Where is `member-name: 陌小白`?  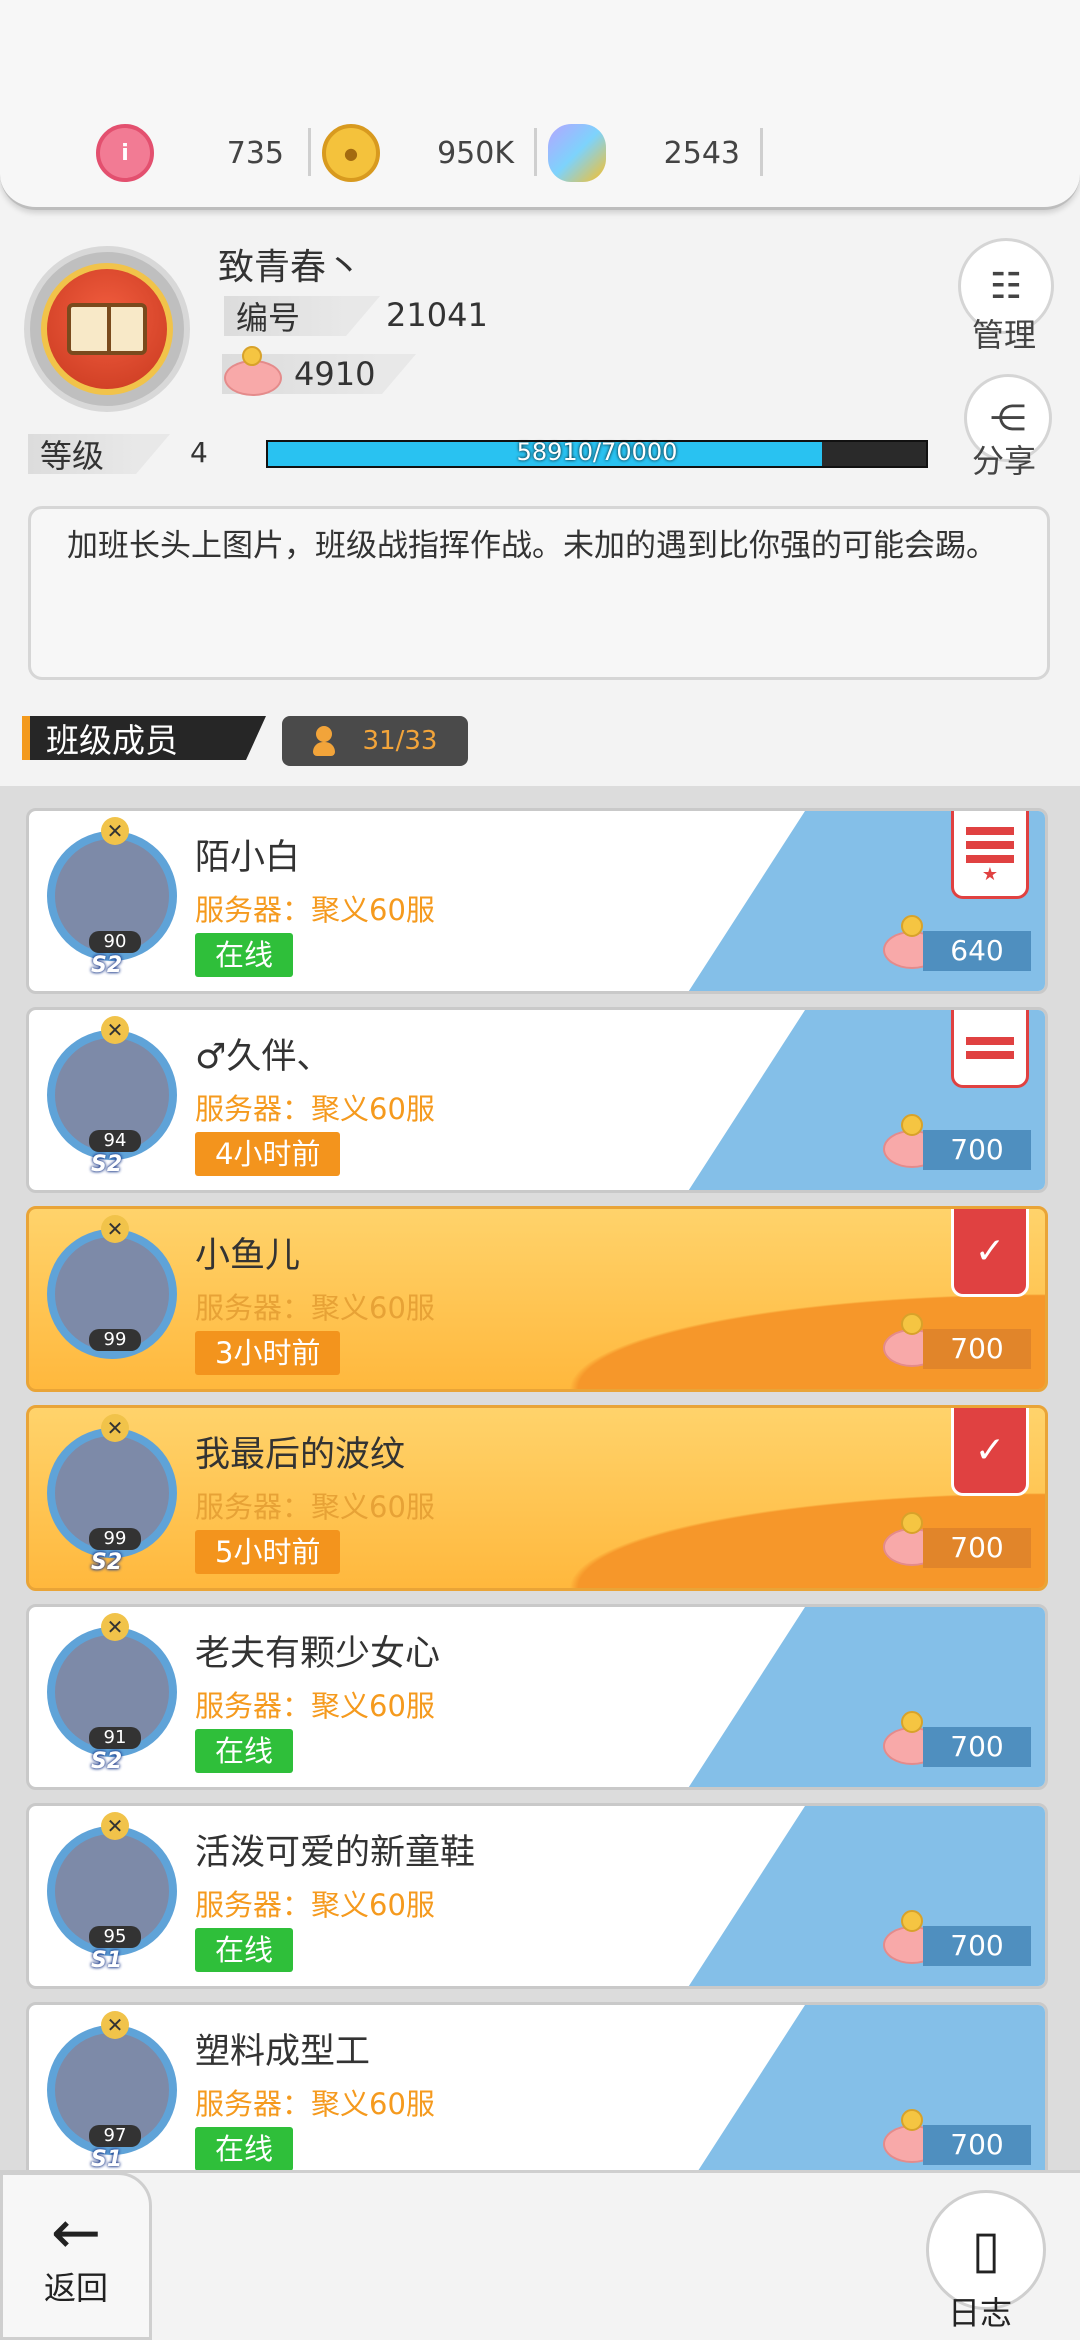
member-name: 陌小白 is located at coordinates (248, 858).